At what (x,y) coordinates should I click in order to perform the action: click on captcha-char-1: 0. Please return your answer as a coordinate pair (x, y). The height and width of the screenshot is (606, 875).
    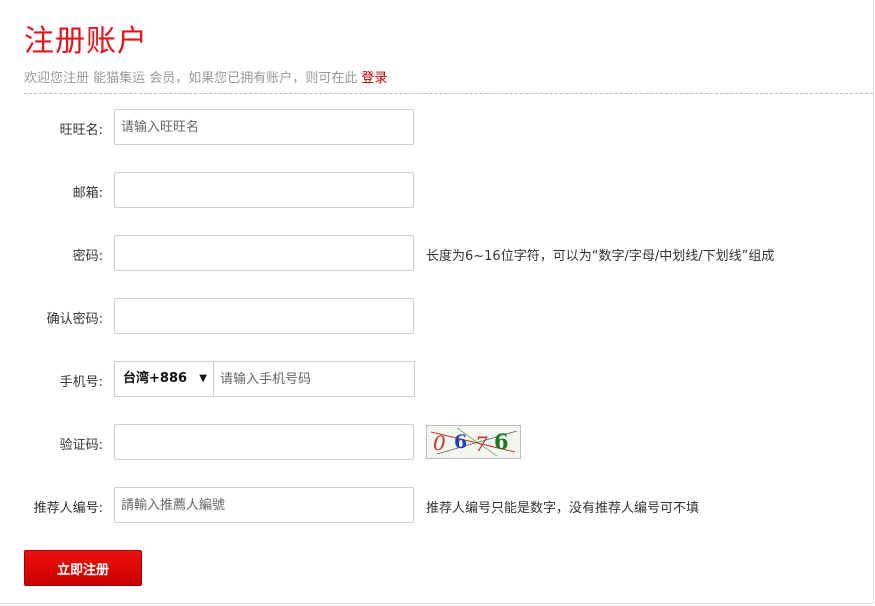
    Looking at the image, I should click on (439, 443).